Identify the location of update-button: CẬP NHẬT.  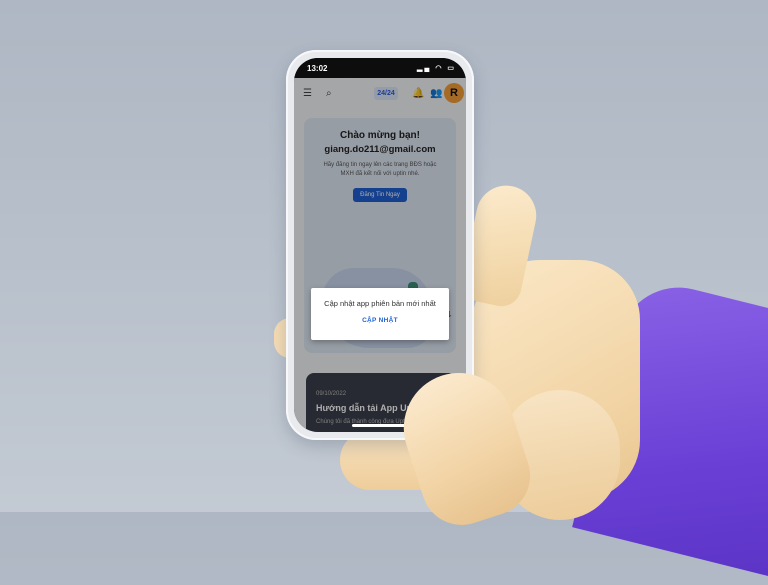
(380, 320).